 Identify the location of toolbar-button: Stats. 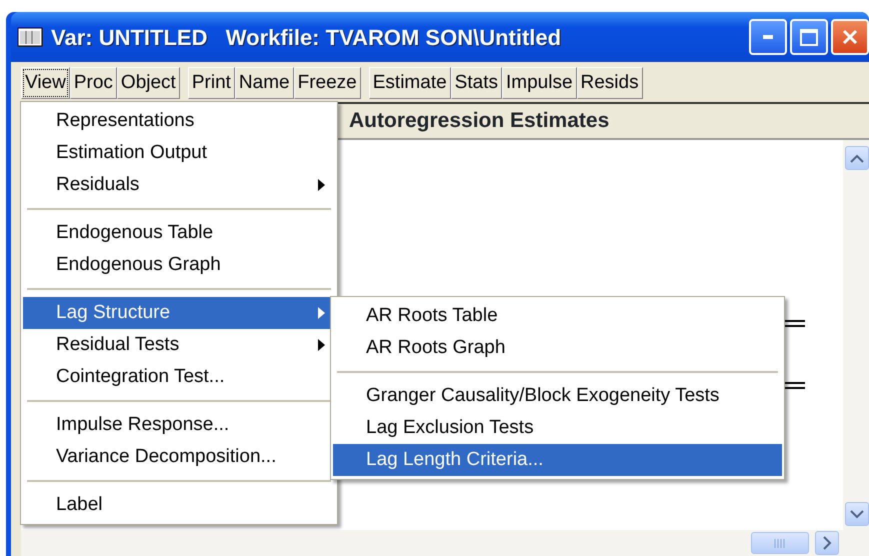
(476, 83).